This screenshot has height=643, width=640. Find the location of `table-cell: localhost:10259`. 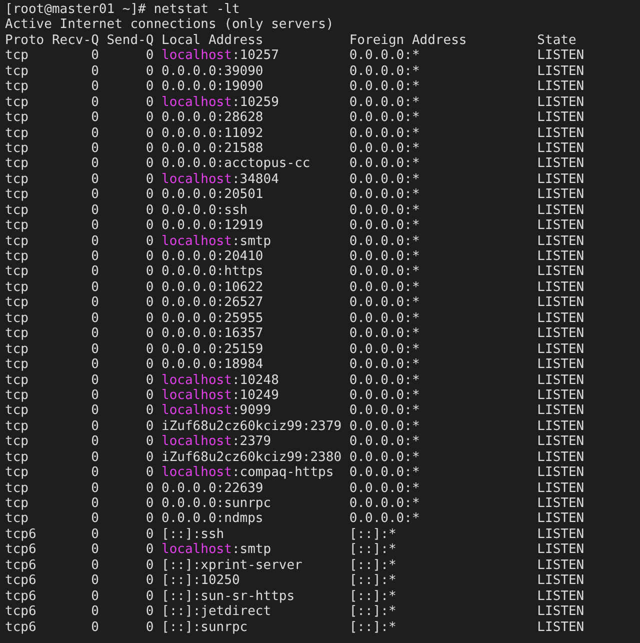

table-cell: localhost:10259 is located at coordinates (220, 102).